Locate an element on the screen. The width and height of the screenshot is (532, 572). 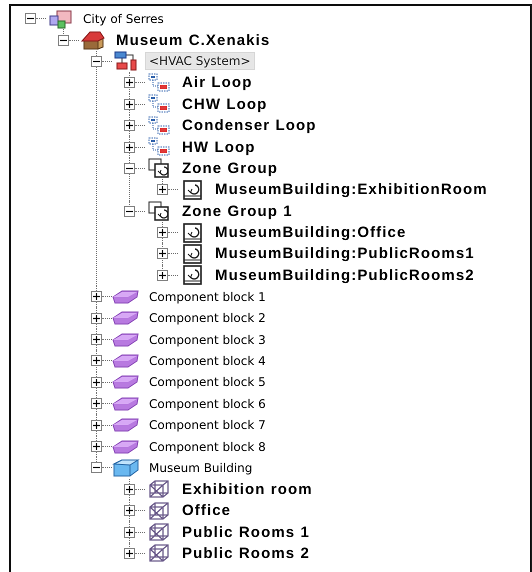
tree-item-label: MuseumBuilding:Office is located at coordinates (310, 233).